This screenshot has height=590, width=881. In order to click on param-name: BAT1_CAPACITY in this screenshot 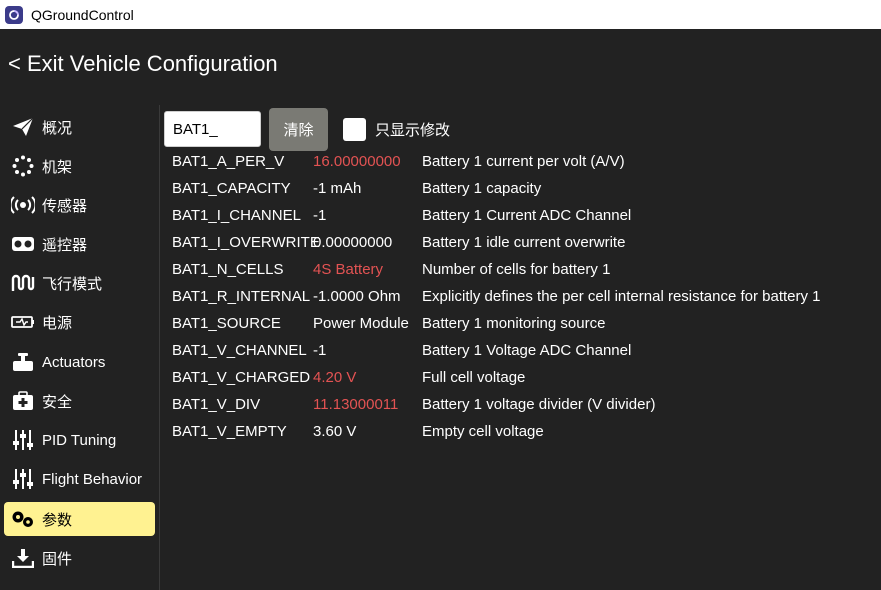, I will do `click(231, 188)`.